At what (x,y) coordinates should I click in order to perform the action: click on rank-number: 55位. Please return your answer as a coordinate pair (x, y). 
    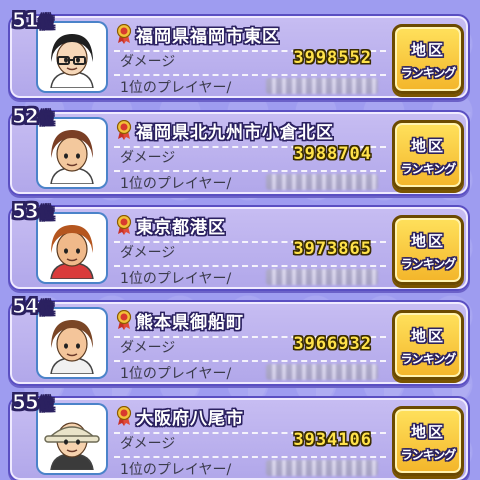
    Looking at the image, I should click on (33, 402).